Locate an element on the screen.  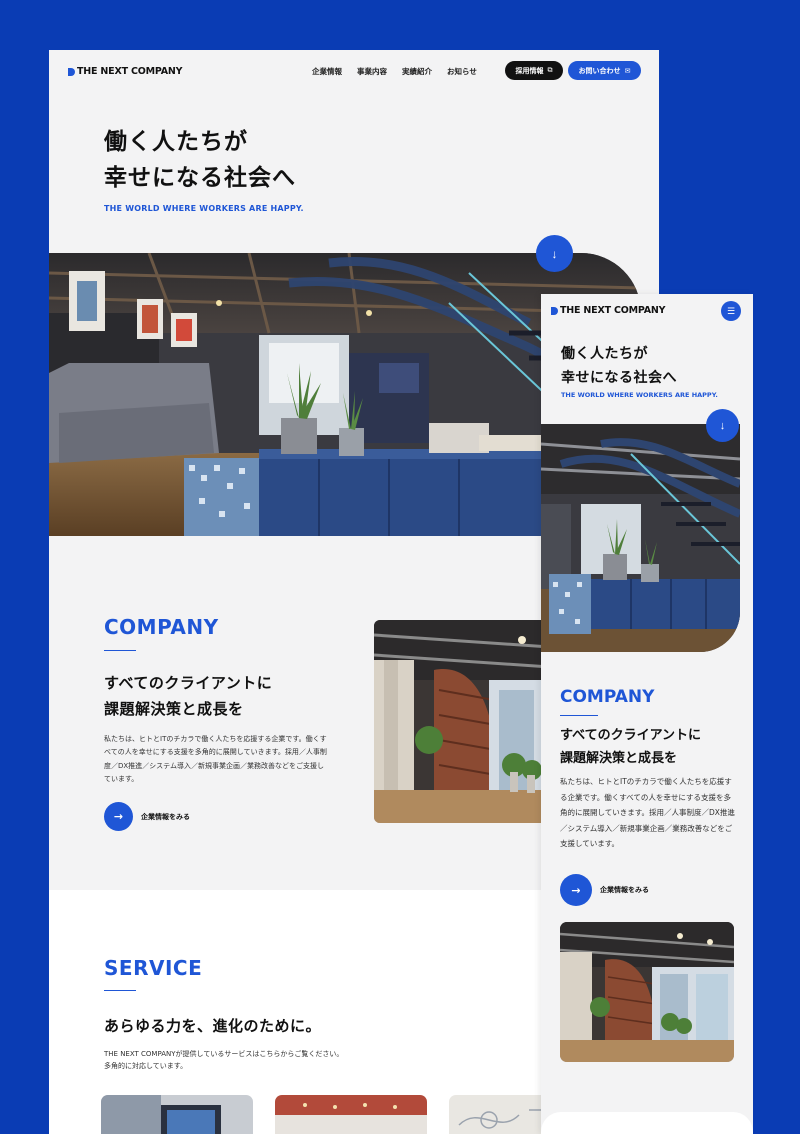
mobile-hero-title: 働く人たちが 幸せになる社会へ is located at coordinates (619, 366).